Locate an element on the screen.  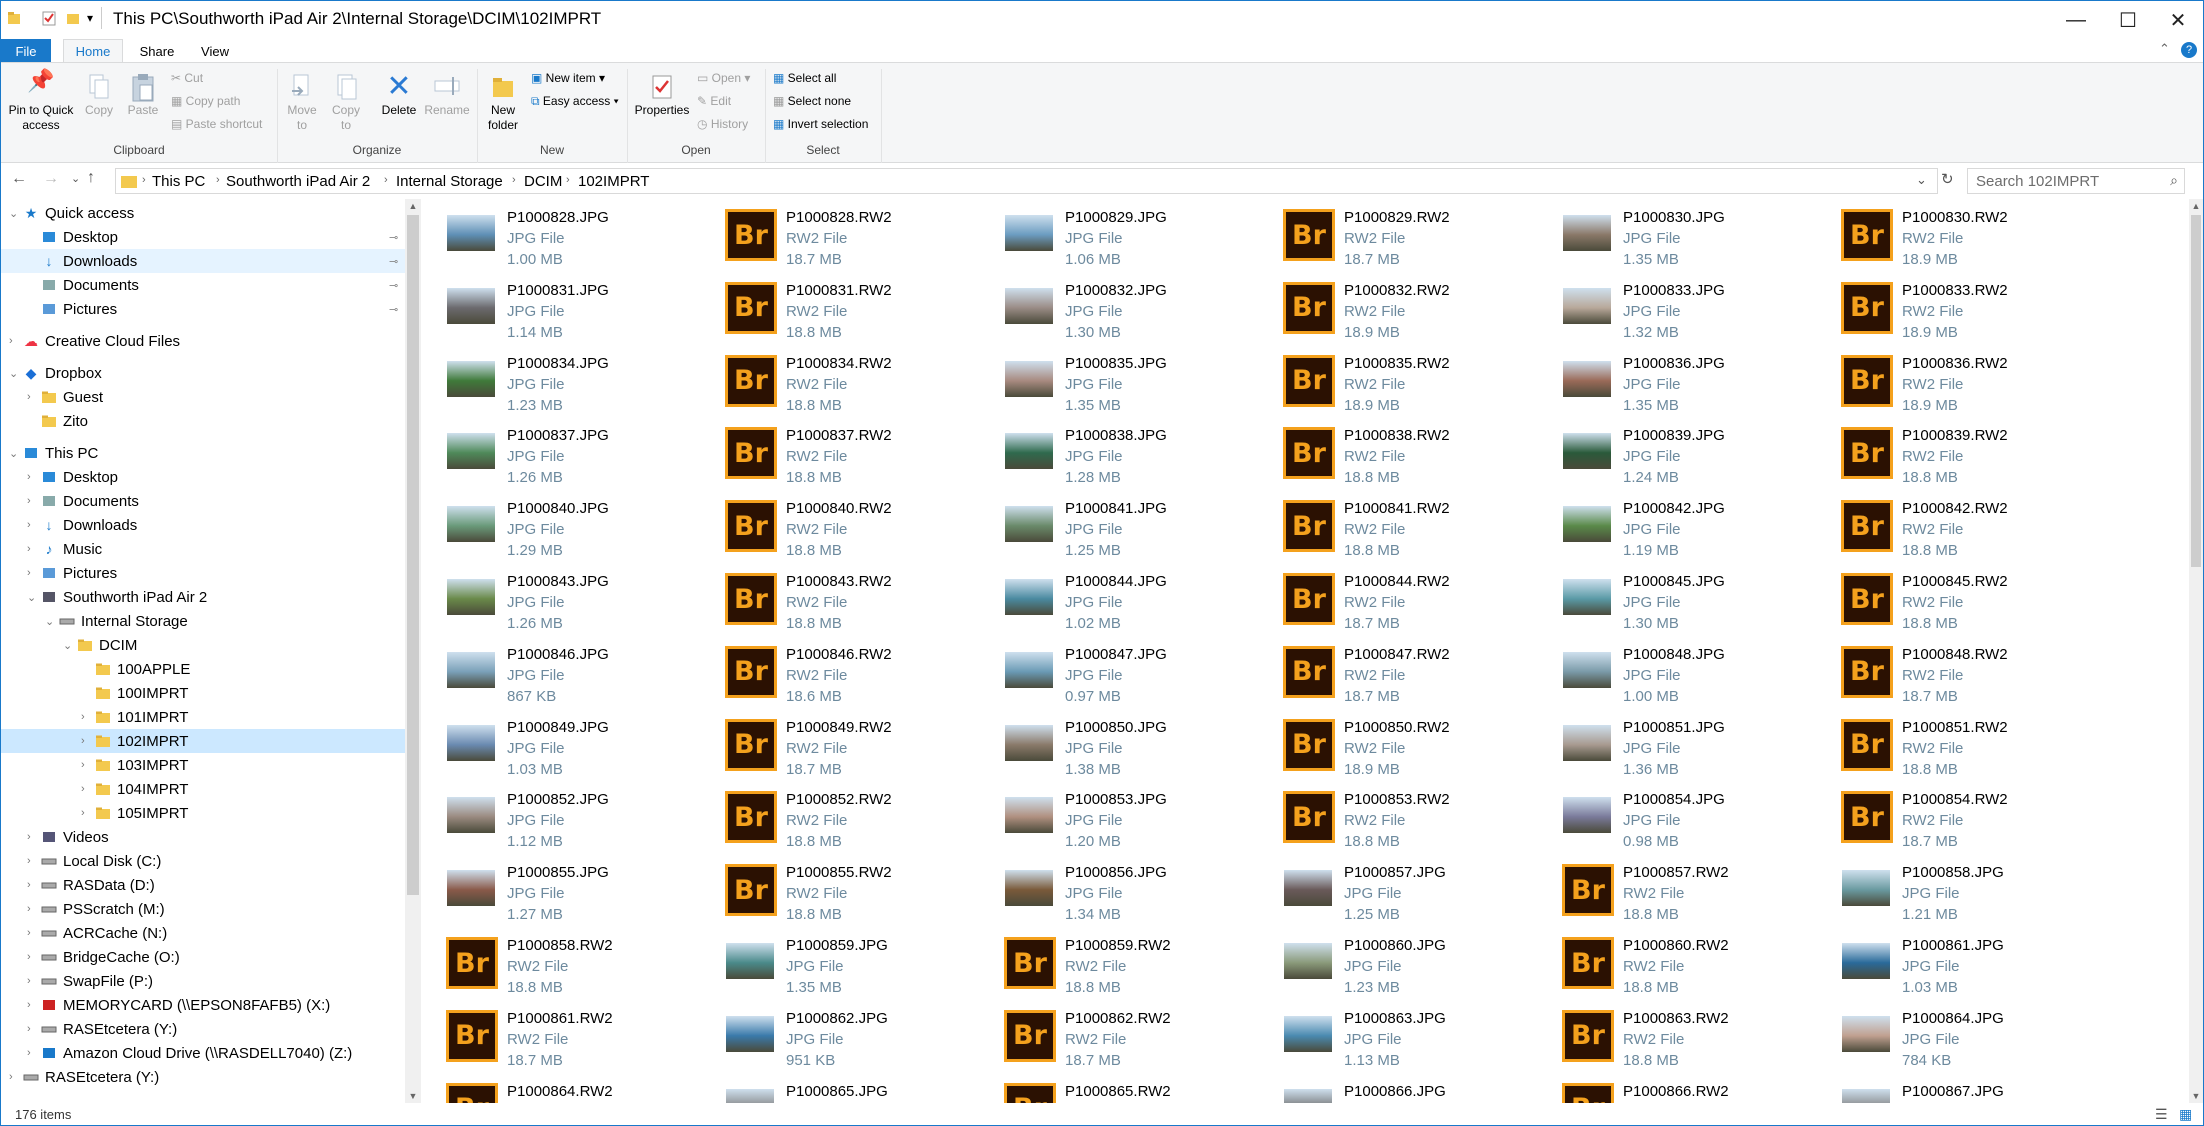
details-view-icon: ☰ is located at coordinates (2161, 1114).